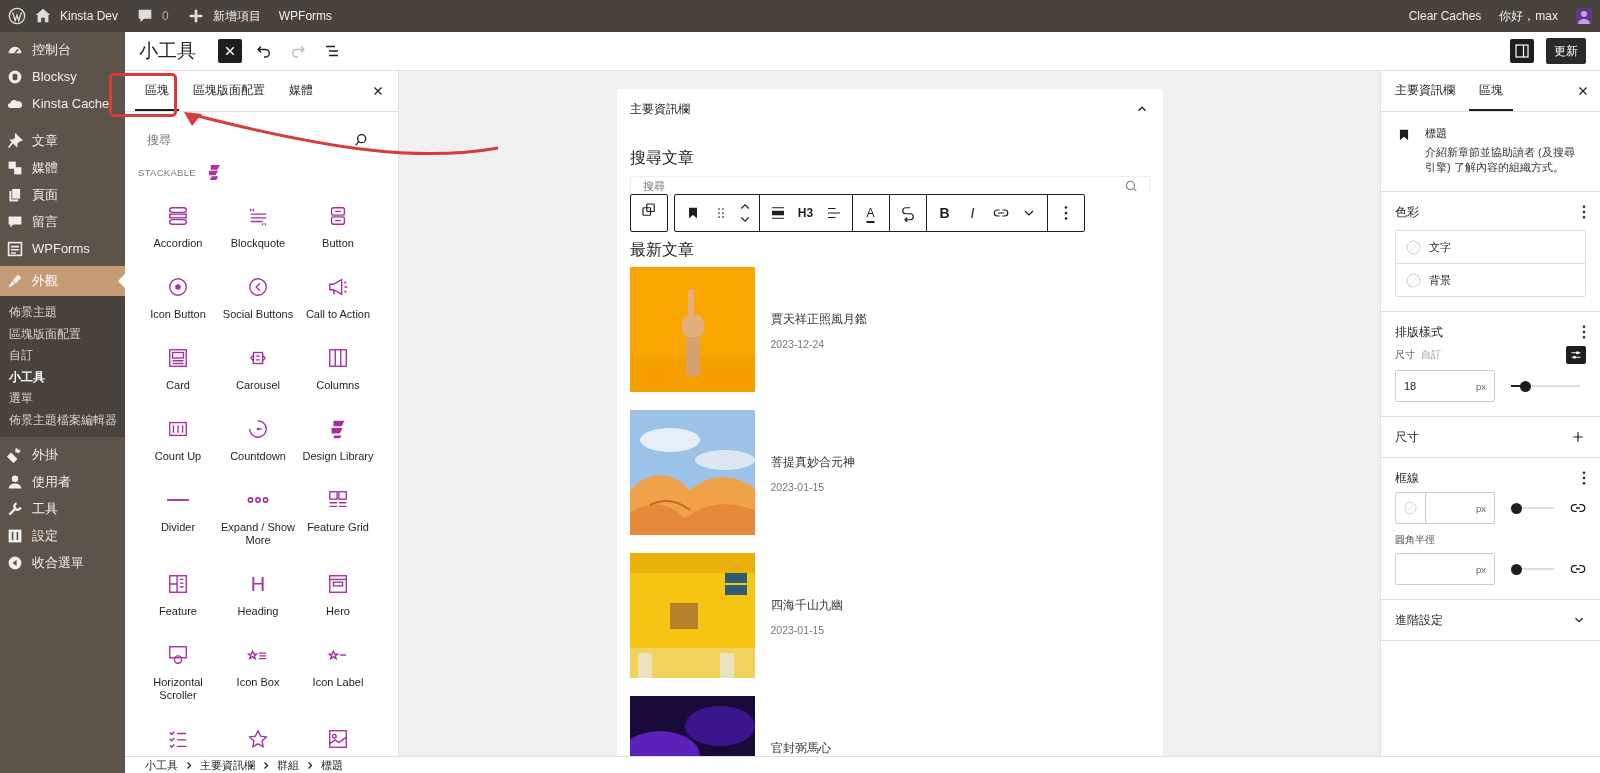  I want to click on sidebar-item: 媒體, so click(62, 167).